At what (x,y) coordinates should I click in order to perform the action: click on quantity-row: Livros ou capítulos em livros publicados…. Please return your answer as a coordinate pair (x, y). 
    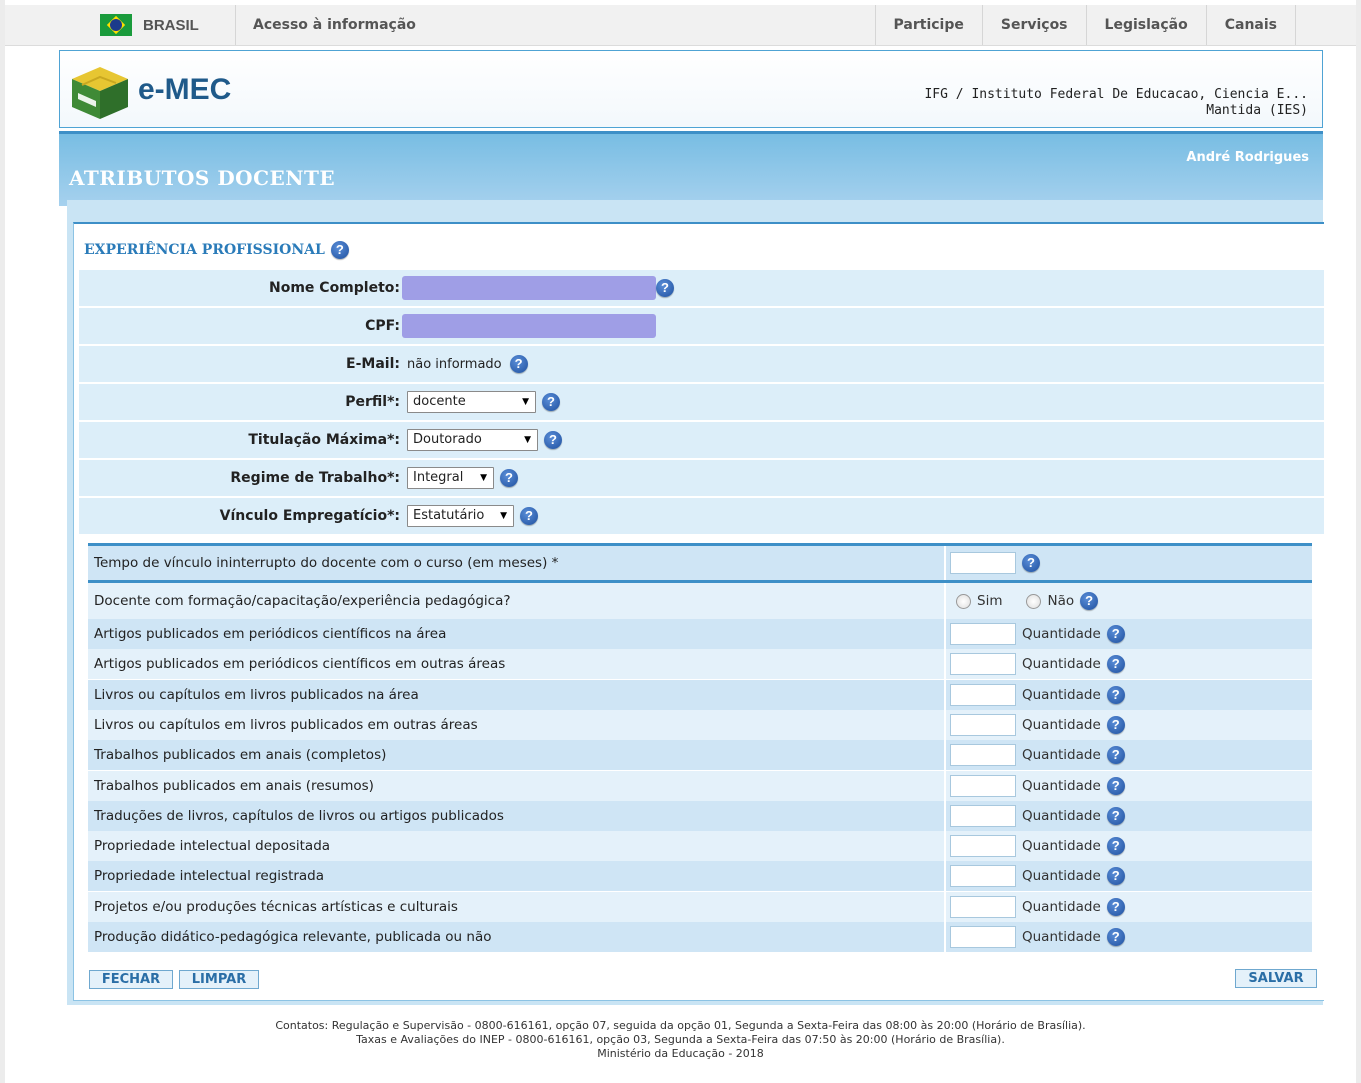
    Looking at the image, I should click on (700, 724).